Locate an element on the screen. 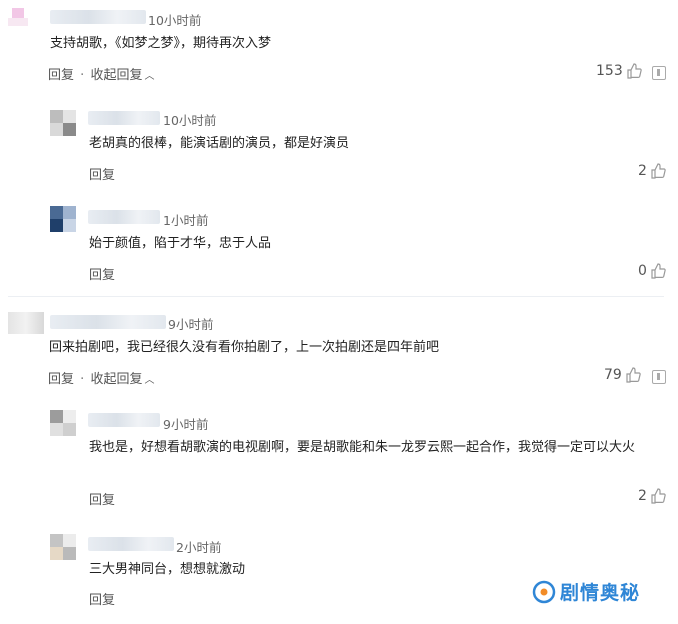 This screenshot has width=678, height=624. like-count: 79 is located at coordinates (613, 375).